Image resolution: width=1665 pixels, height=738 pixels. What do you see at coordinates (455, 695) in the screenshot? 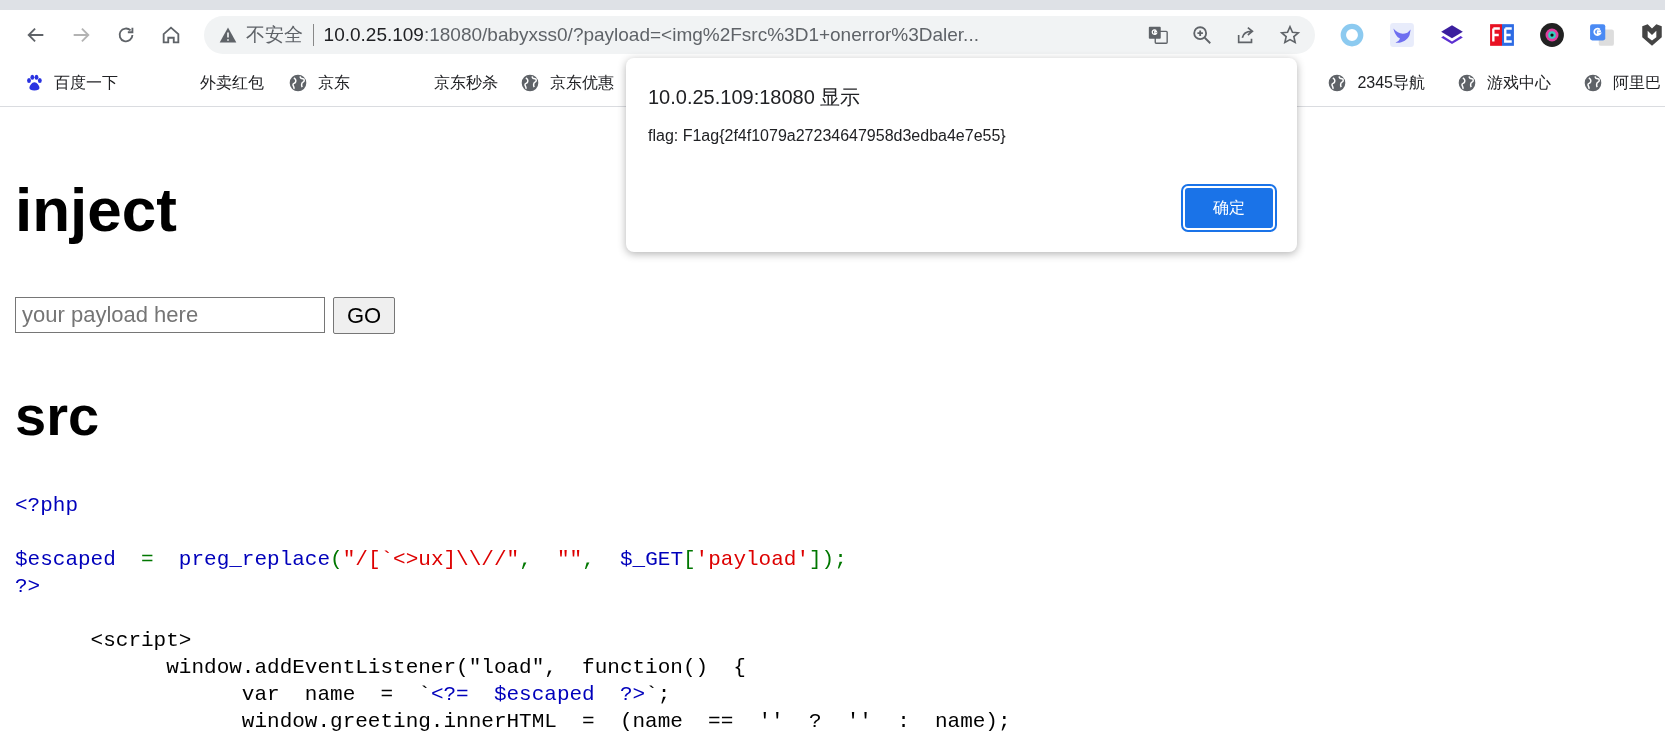
I see `code-line: var name = `<?= $escaped ?>`;` at bounding box center [455, 695].